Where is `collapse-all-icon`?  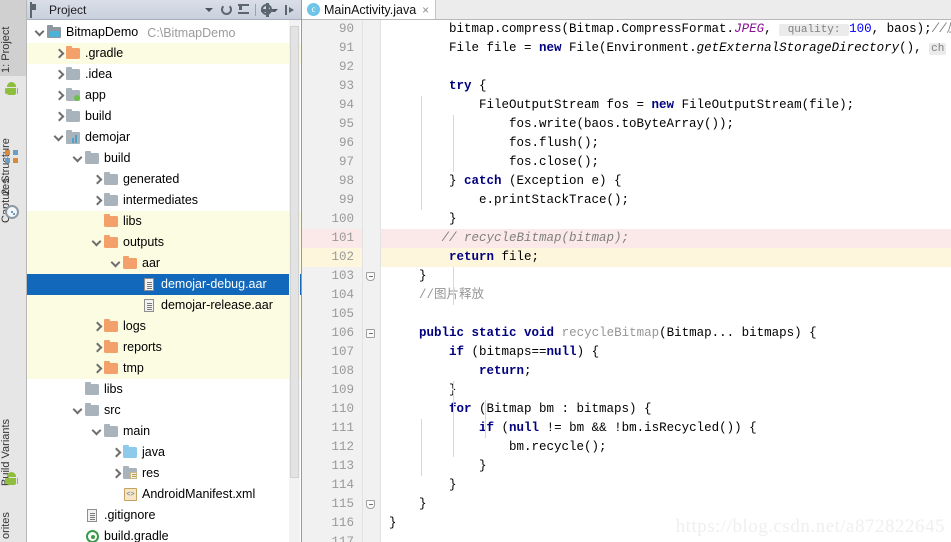
collapse-all-icon is located at coordinates (226, 10).